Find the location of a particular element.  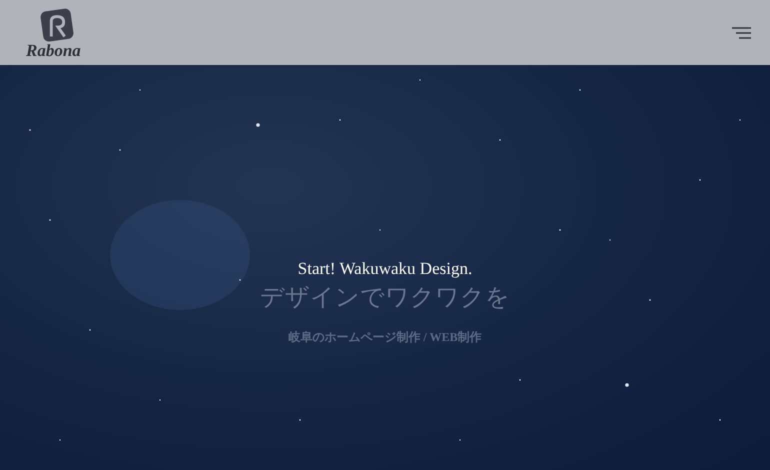

headline: デザインでワクワクを is located at coordinates (385, 297).